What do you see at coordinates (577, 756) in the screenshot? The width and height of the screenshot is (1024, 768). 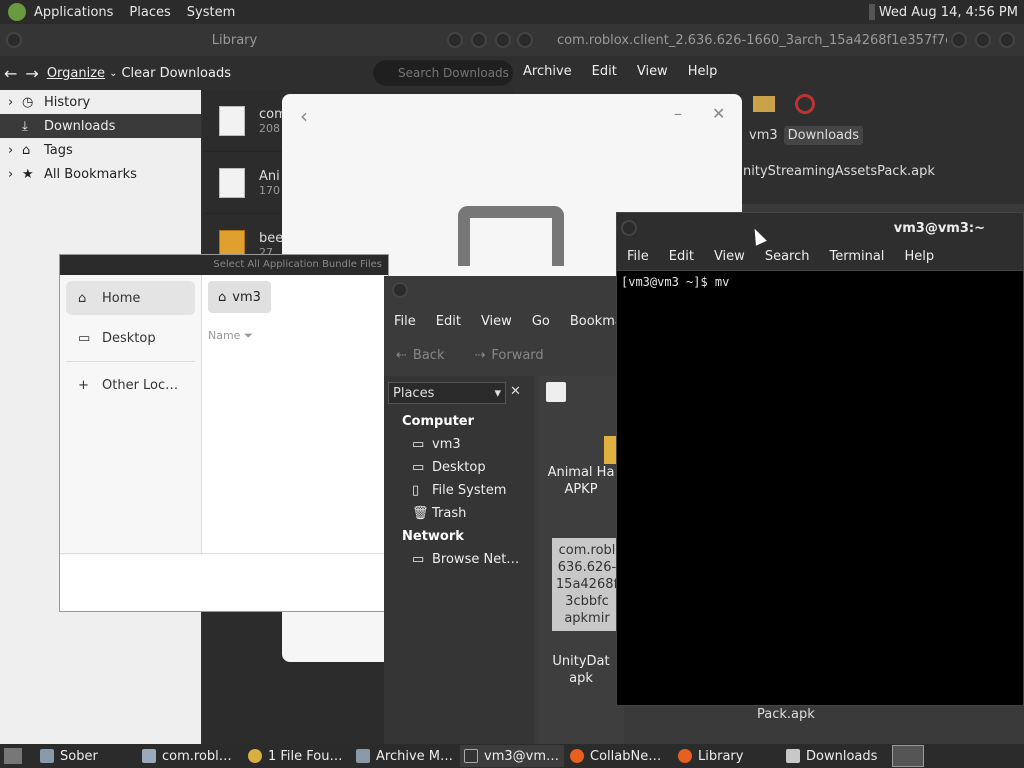 I see `firefox-icon` at bounding box center [577, 756].